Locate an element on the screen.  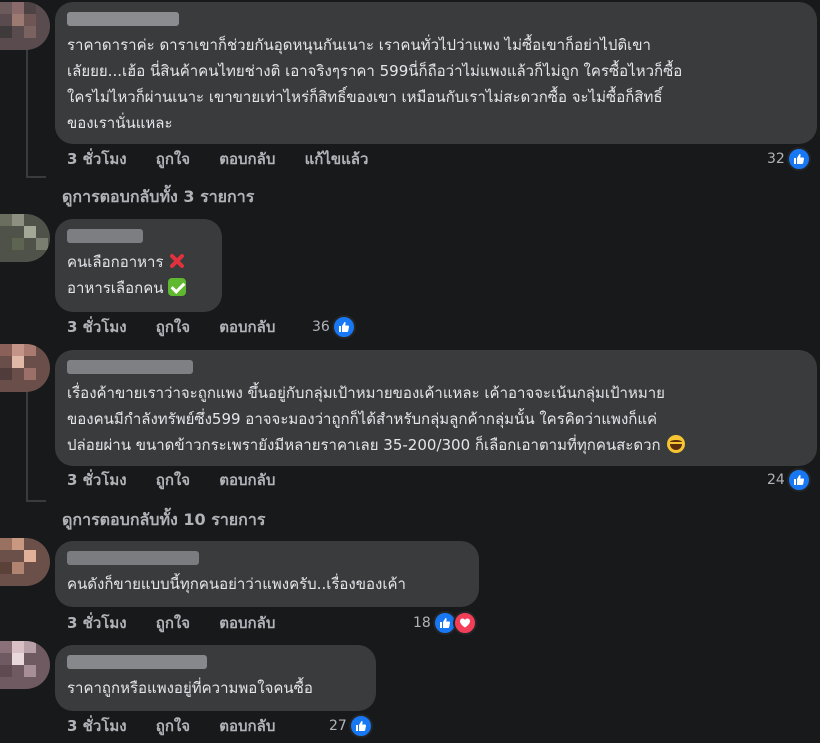
view-replies-link: ดูการตอบกลับทั้ง 10 รายการ is located at coordinates (163, 520).